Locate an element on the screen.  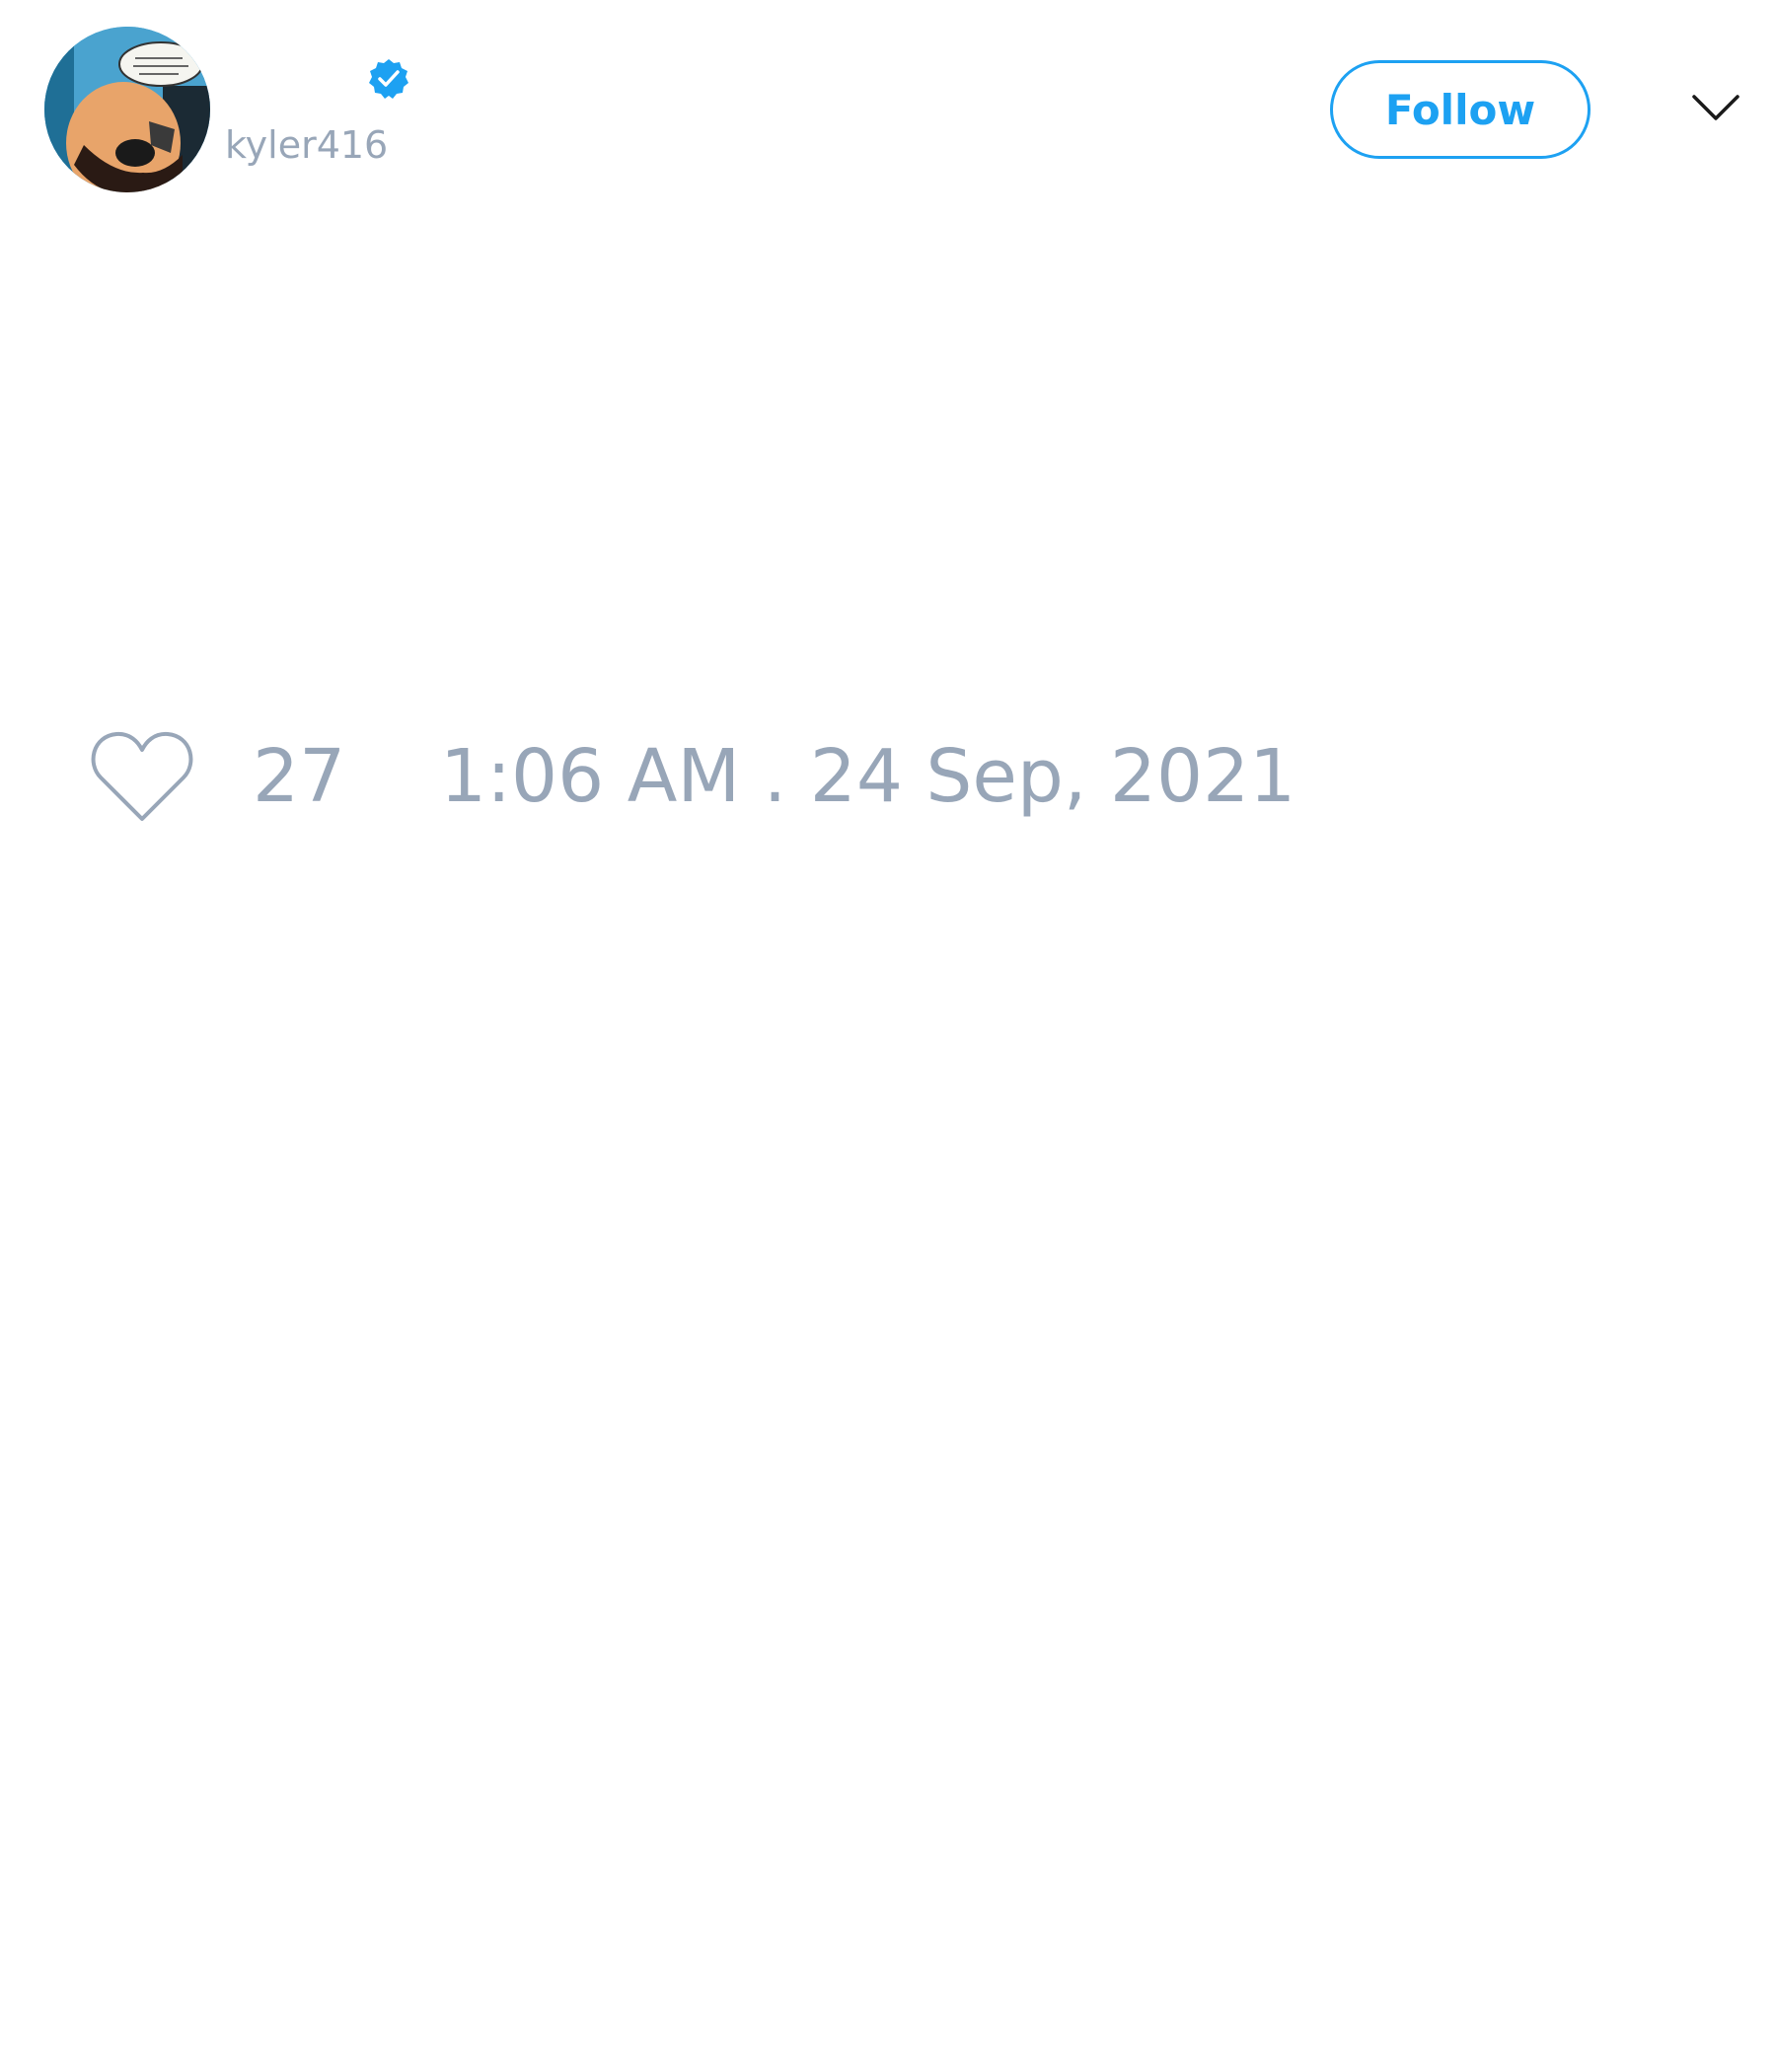
avatar is located at coordinates (127, 110).